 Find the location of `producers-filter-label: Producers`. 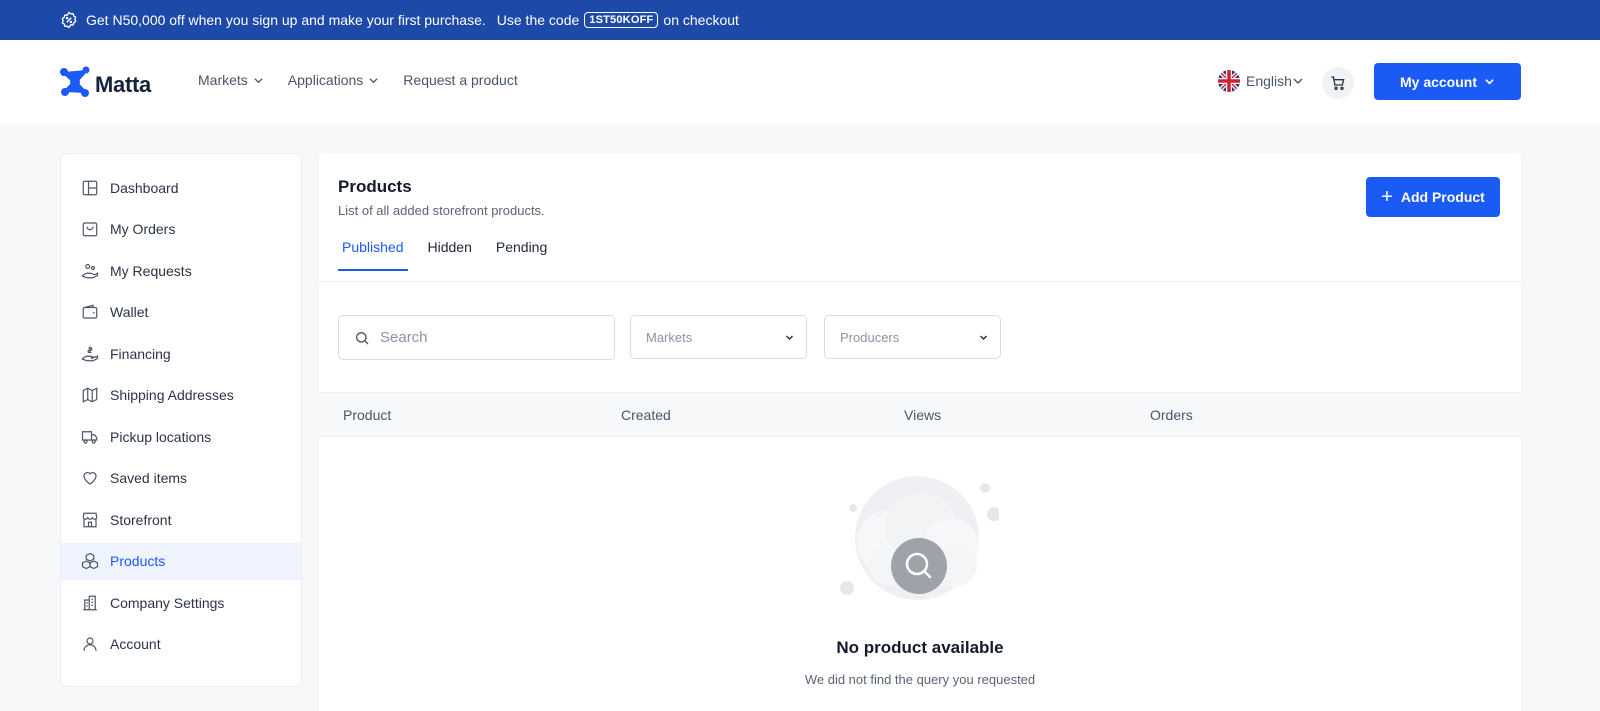

producers-filter-label: Producers is located at coordinates (870, 337).